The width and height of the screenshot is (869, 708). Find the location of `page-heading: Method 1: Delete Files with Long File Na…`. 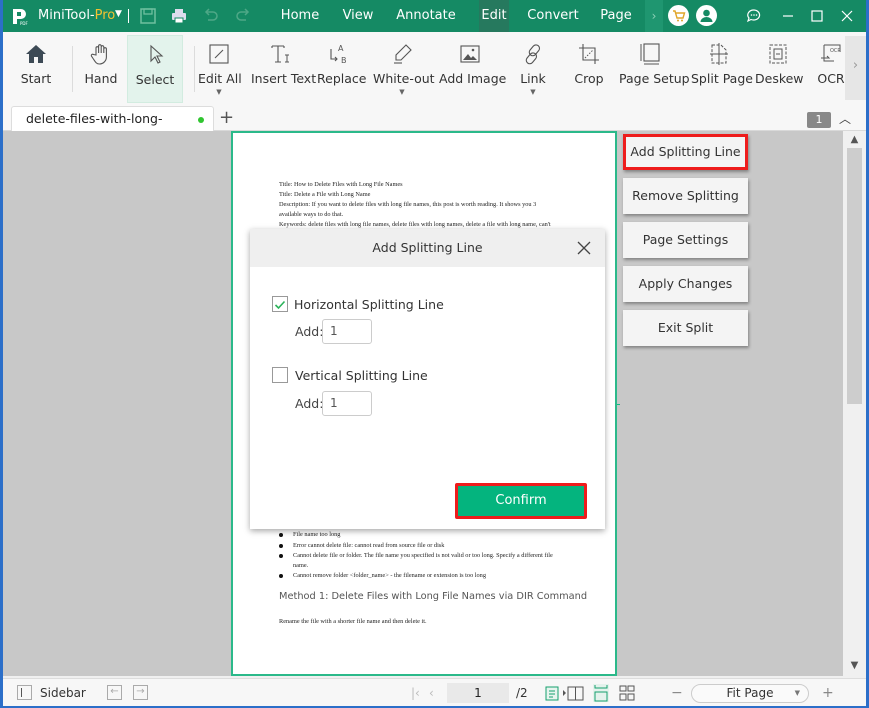

page-heading: Method 1: Delete Files with Long File Na… is located at coordinates (433, 596).